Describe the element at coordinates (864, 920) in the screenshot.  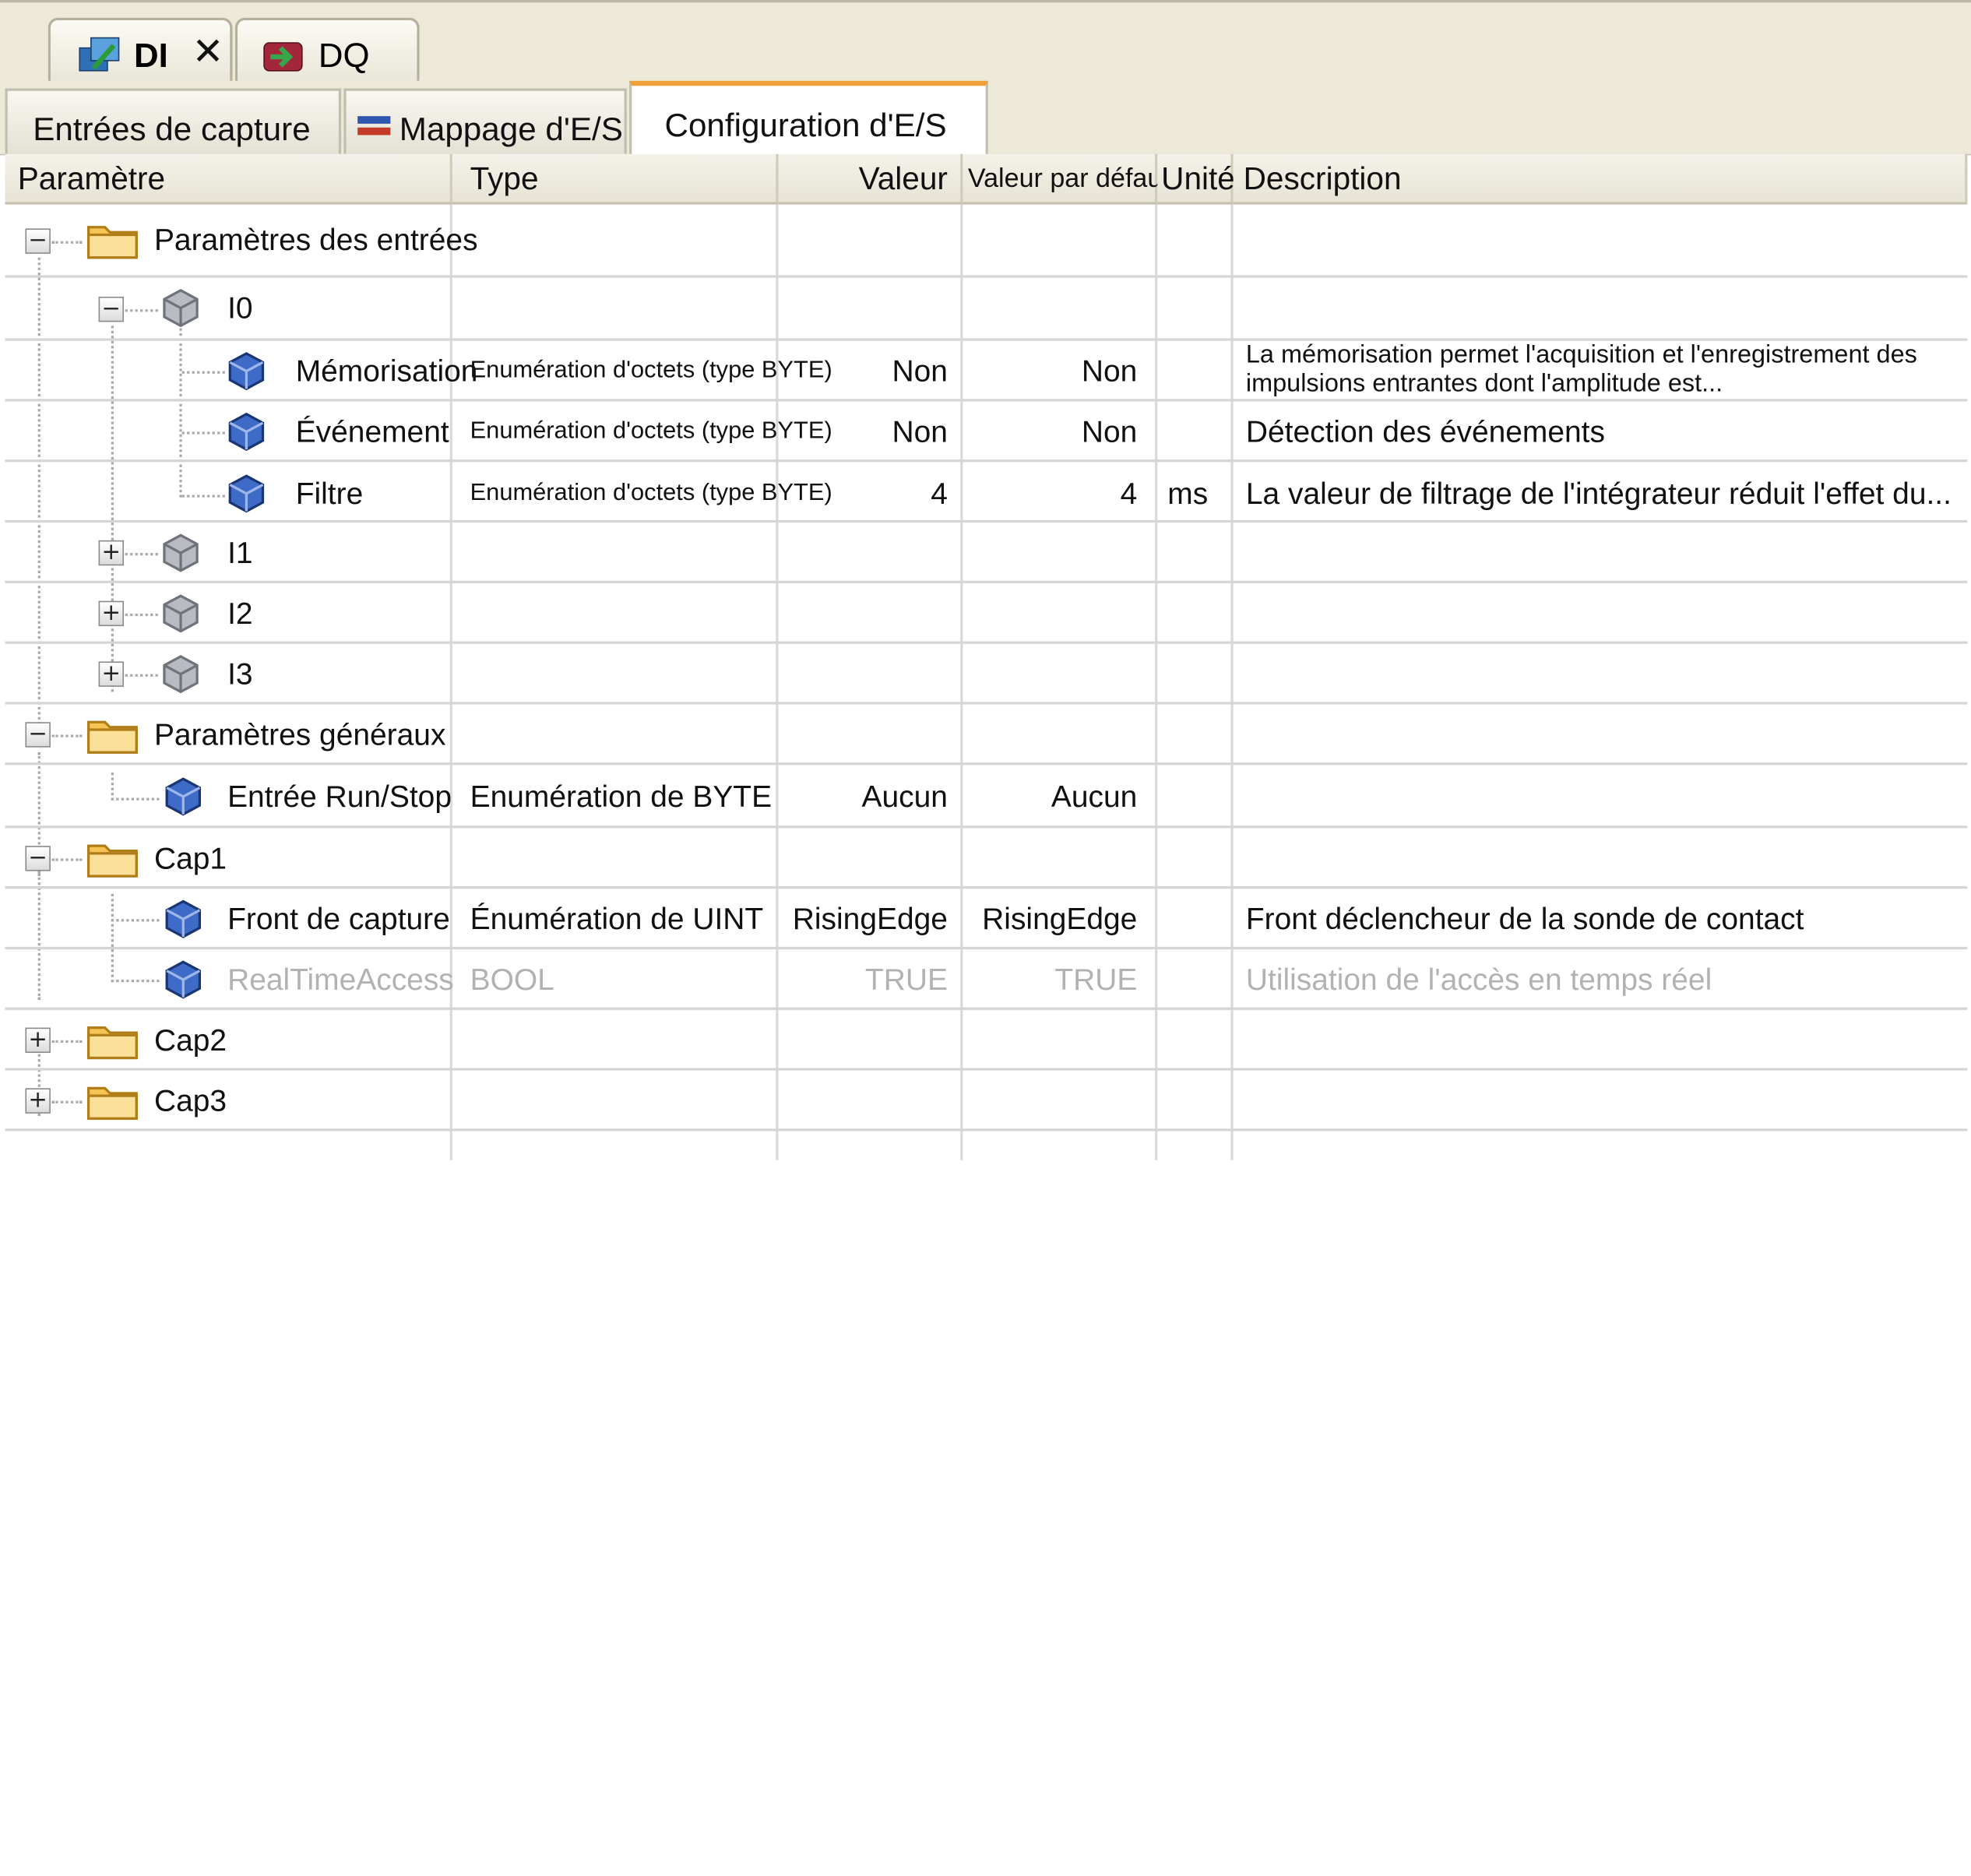
I see `value-cell: RisingEdge` at that location.